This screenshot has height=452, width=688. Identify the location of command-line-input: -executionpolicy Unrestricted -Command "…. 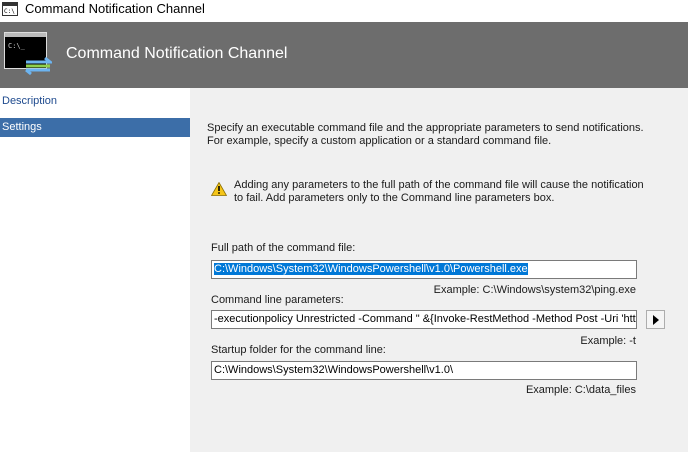
(424, 319).